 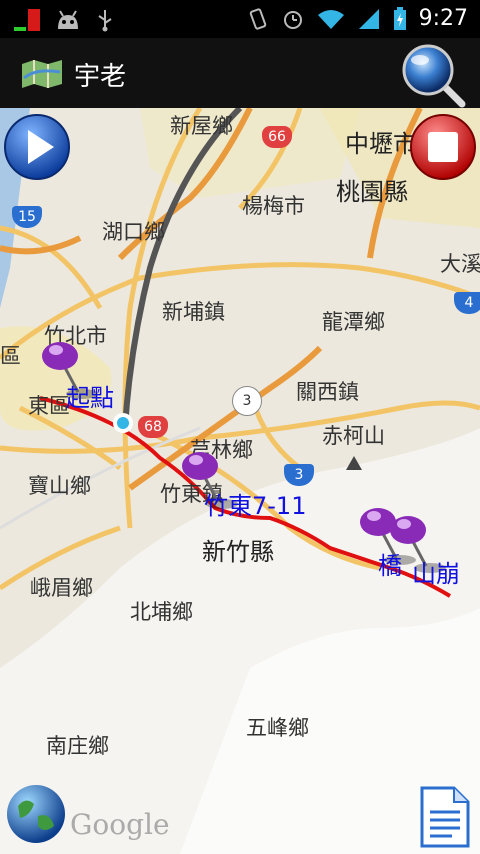 What do you see at coordinates (436, 574) in the screenshot?
I see `pin-label-shanbeng: 山崩` at bounding box center [436, 574].